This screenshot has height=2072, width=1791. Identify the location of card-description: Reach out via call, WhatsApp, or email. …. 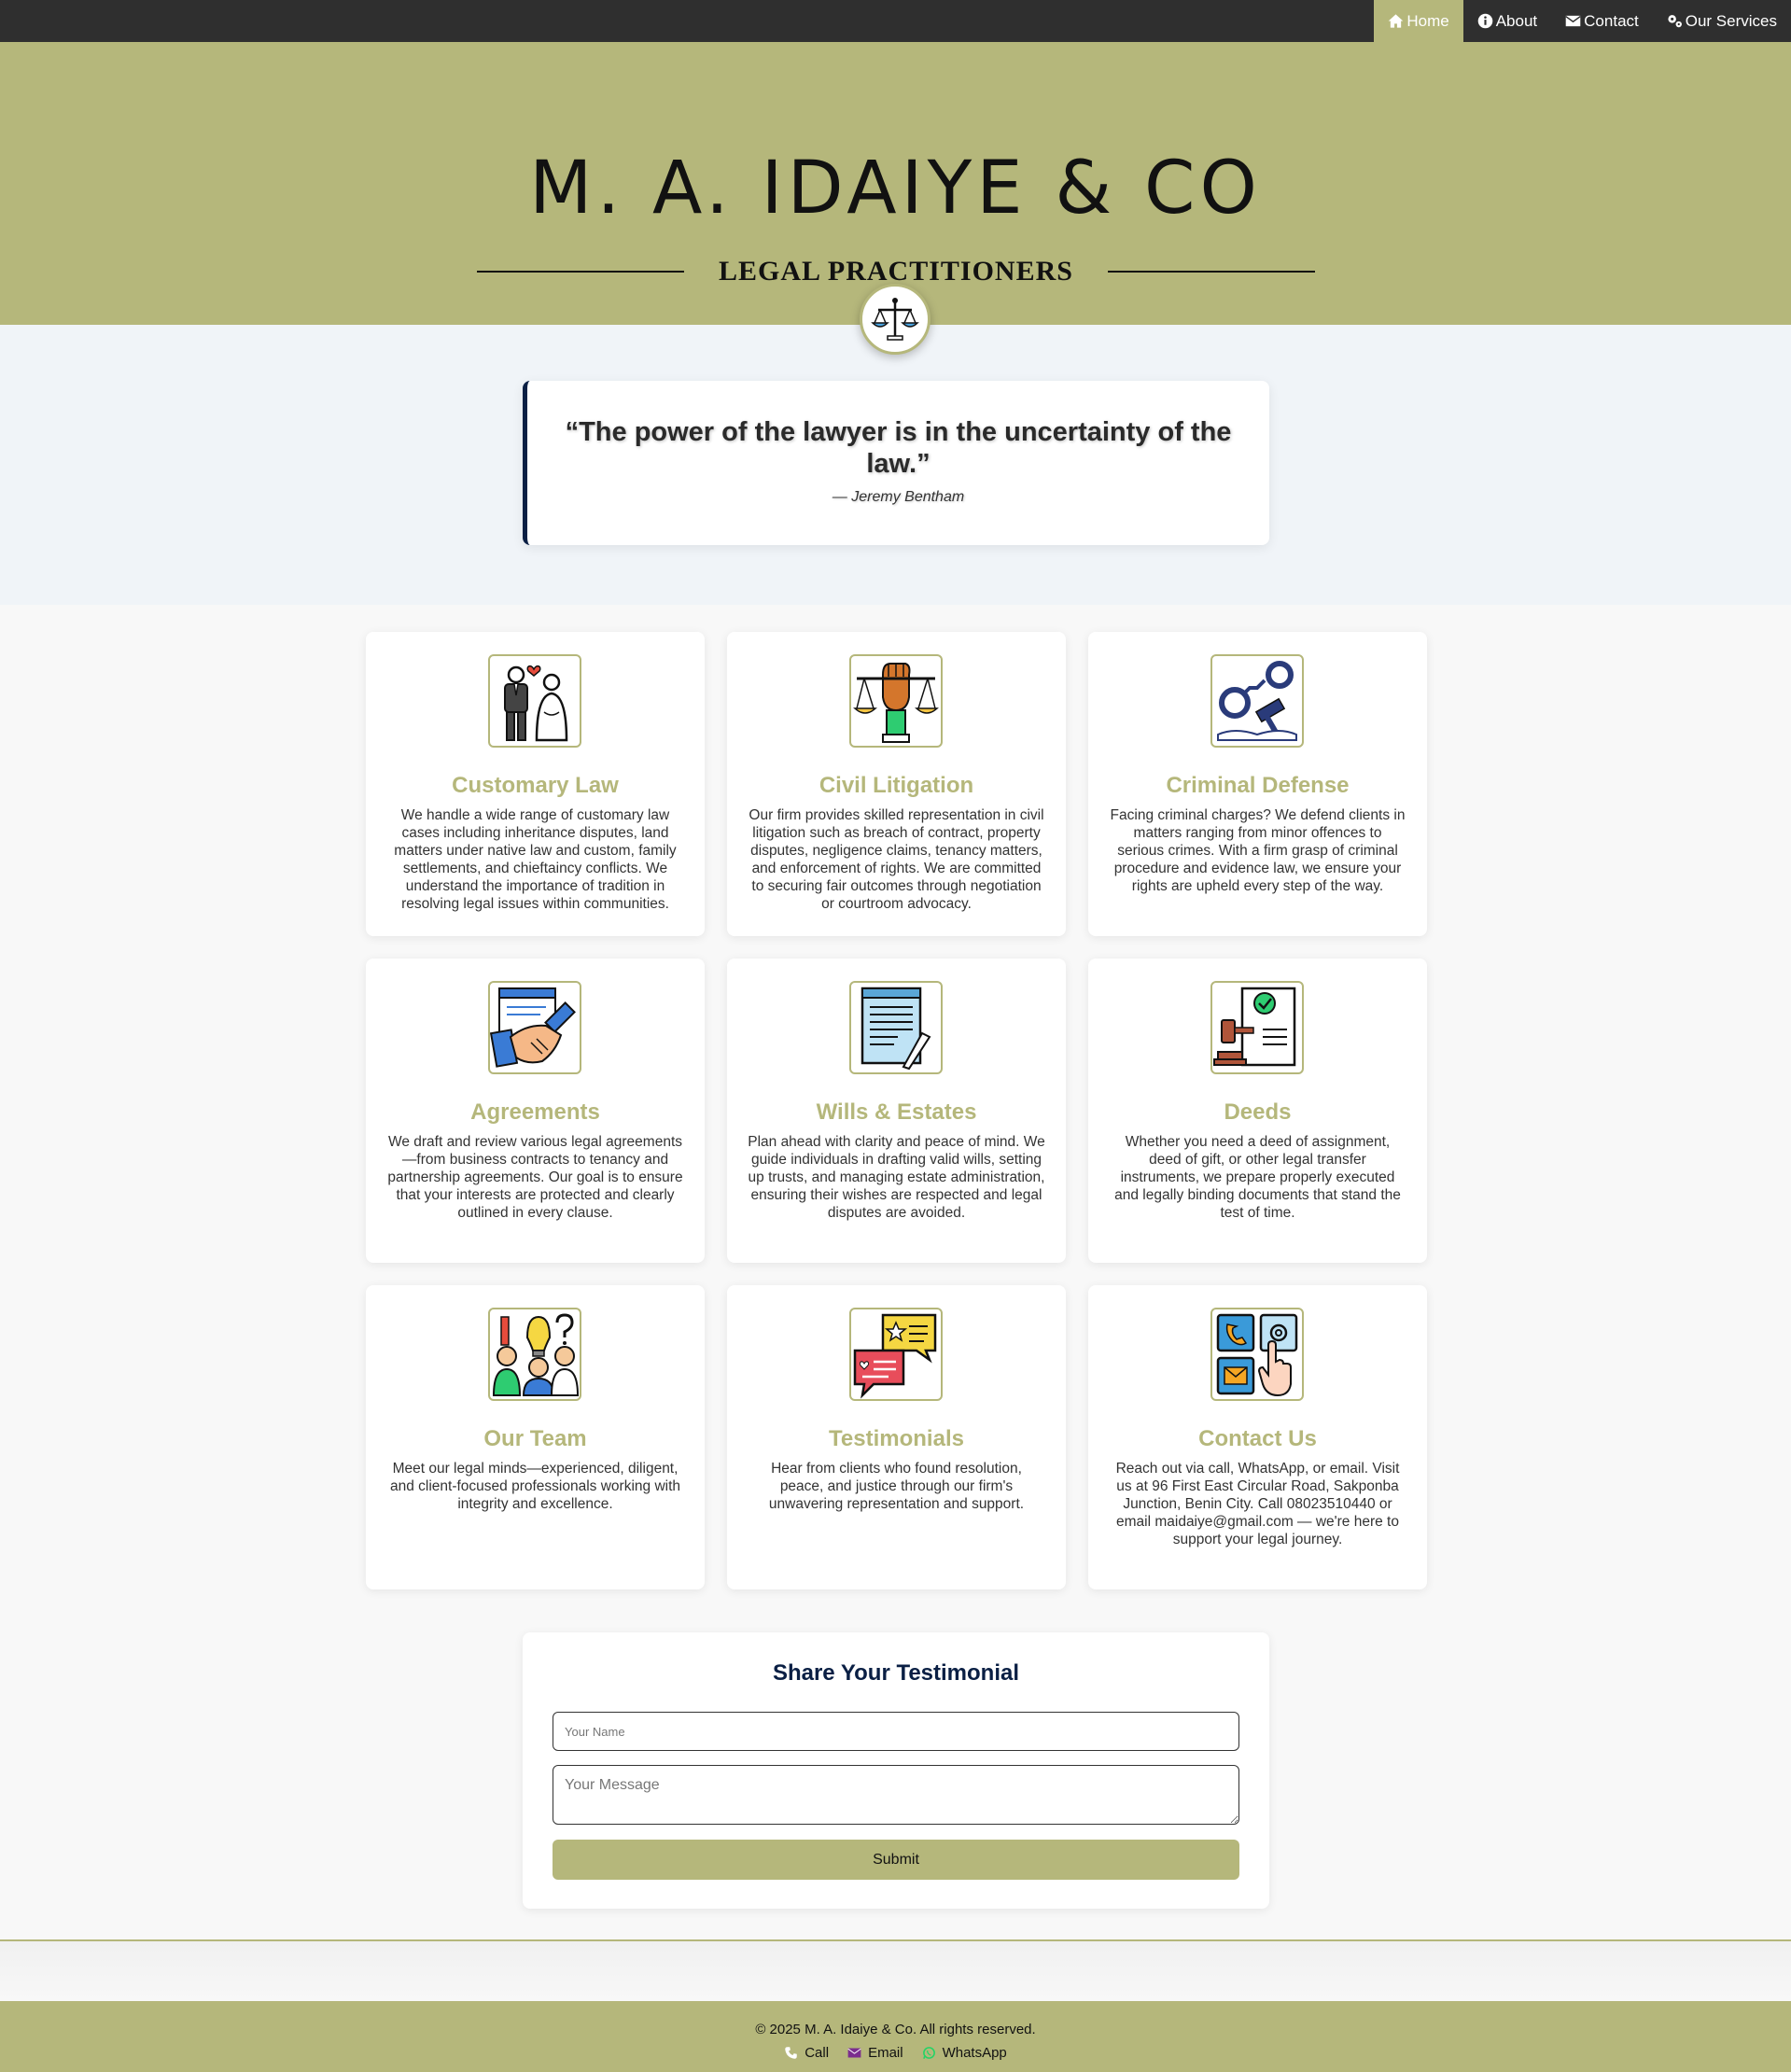
(1257, 1504).